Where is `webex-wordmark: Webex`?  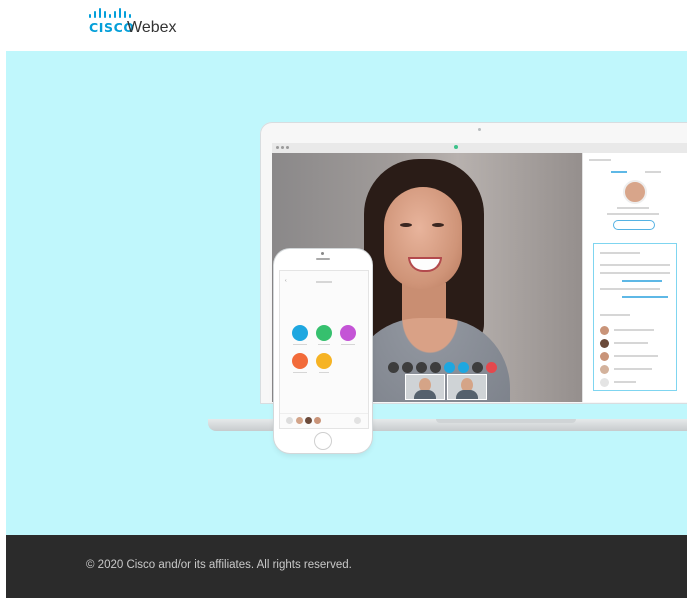
webex-wordmark: Webex is located at coordinates (152, 27).